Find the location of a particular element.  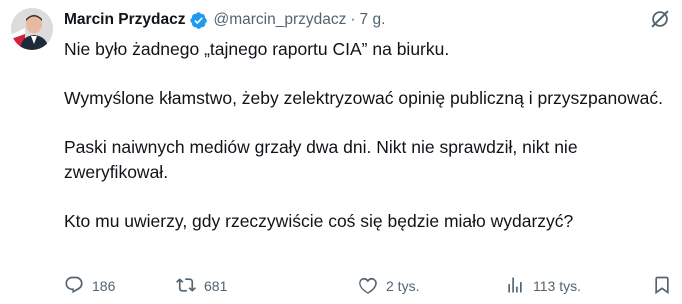

bookmark-button is located at coordinates (662, 286).